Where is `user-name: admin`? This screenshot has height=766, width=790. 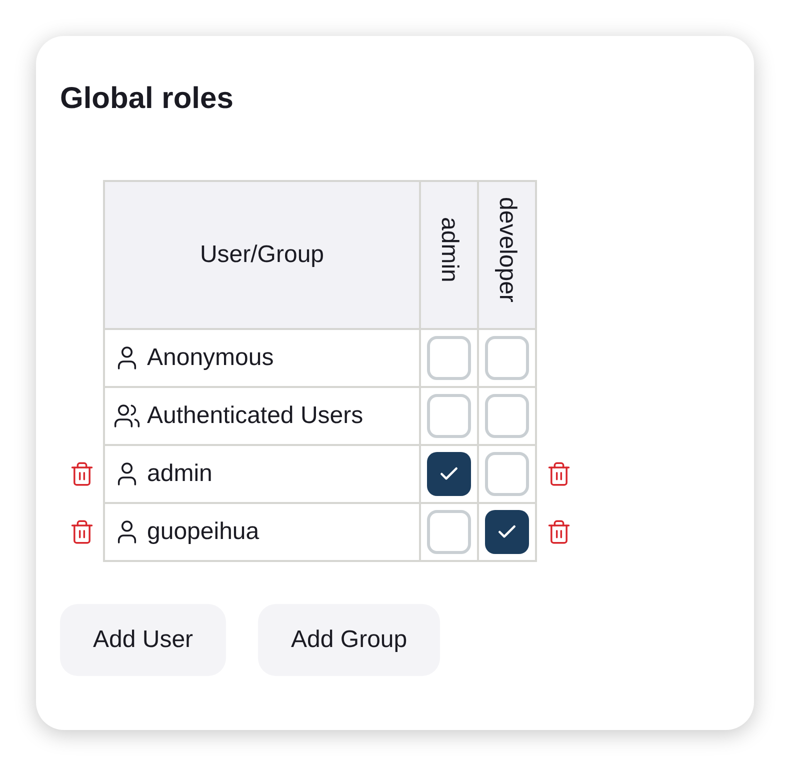
user-name: admin is located at coordinates (179, 474).